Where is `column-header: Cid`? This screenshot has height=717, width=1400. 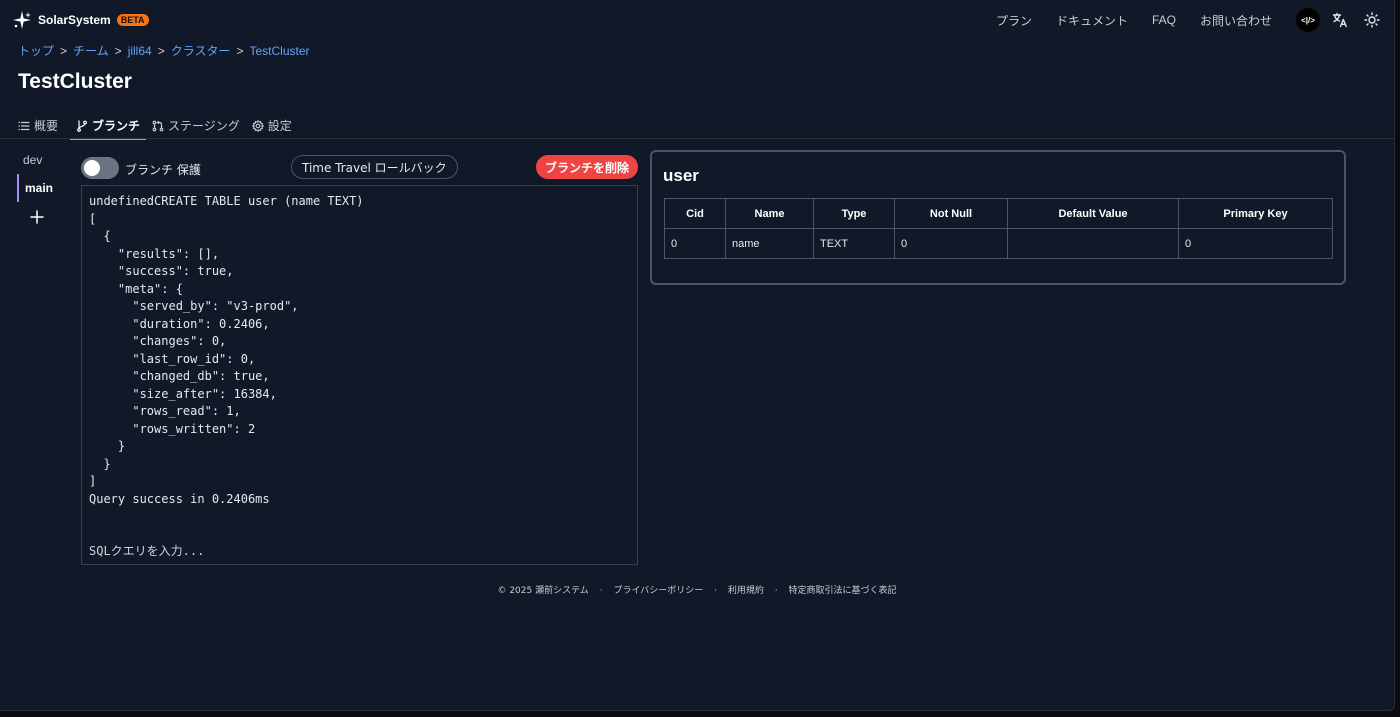
column-header: Cid is located at coordinates (695, 213).